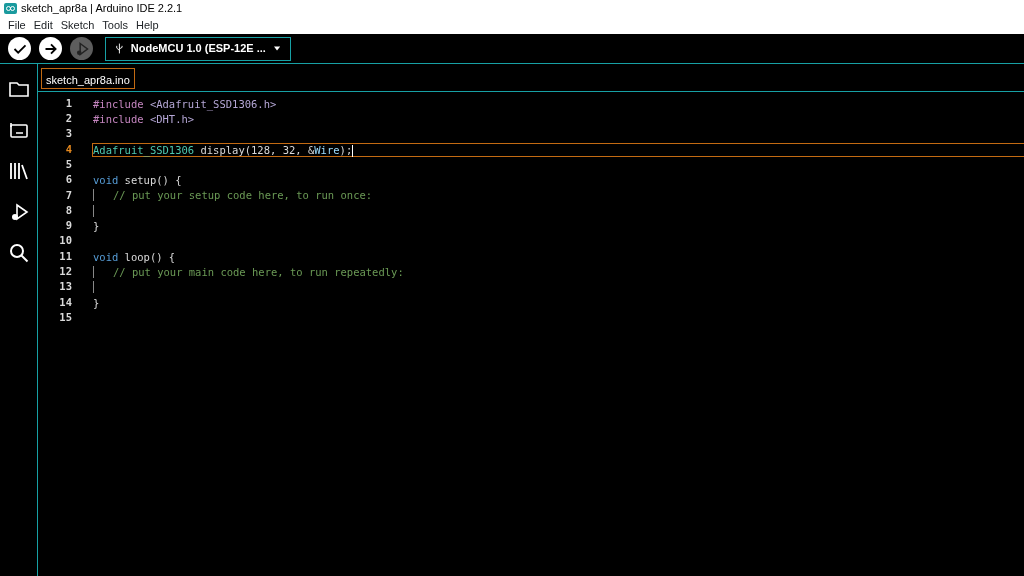  Describe the element at coordinates (77, 25) in the screenshot. I see `menu-item: Sketch` at that location.